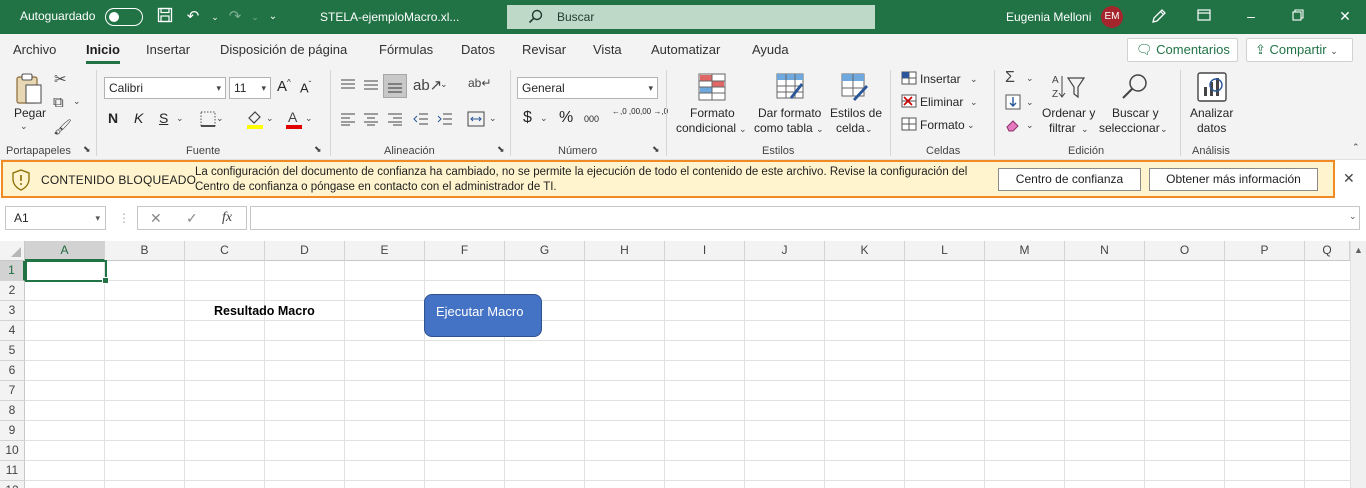 This screenshot has height=488, width=1366. I want to click on customize-toolbar-icon: ⌄, so click(273, 17).